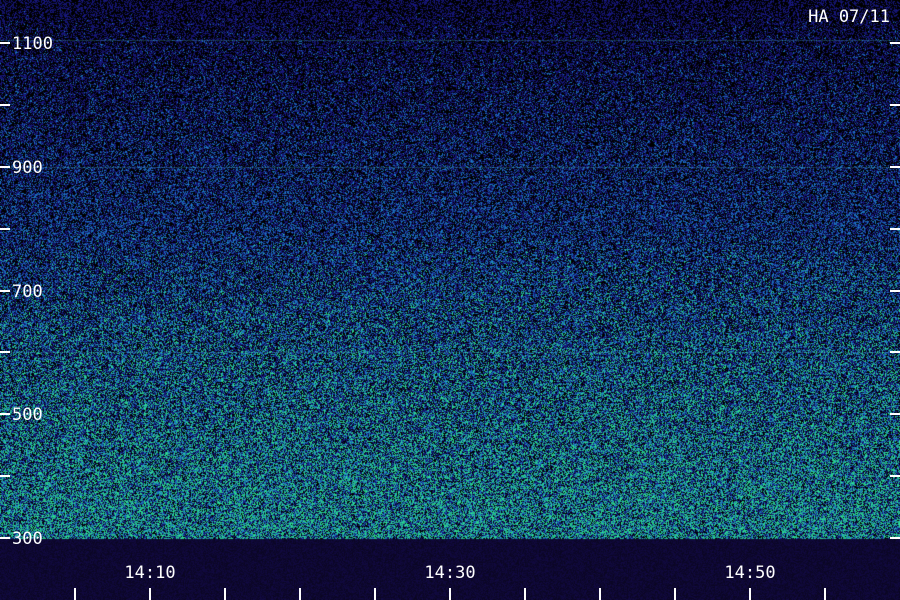 The height and width of the screenshot is (600, 900). Describe the element at coordinates (27, 292) in the screenshot. I see `y-tick-label: 700` at that location.